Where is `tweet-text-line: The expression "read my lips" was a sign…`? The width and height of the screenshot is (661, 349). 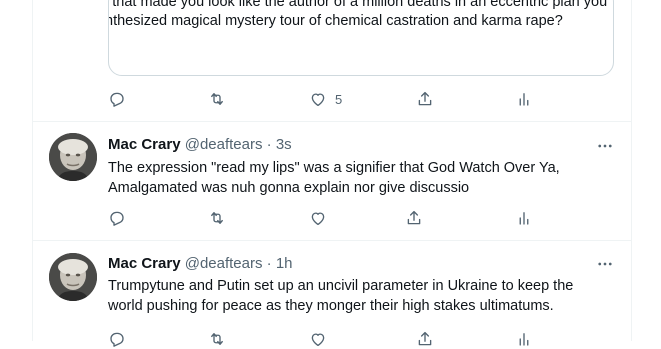 tweet-text-line: The expression "read my lips" was a sign… is located at coordinates (334, 168).